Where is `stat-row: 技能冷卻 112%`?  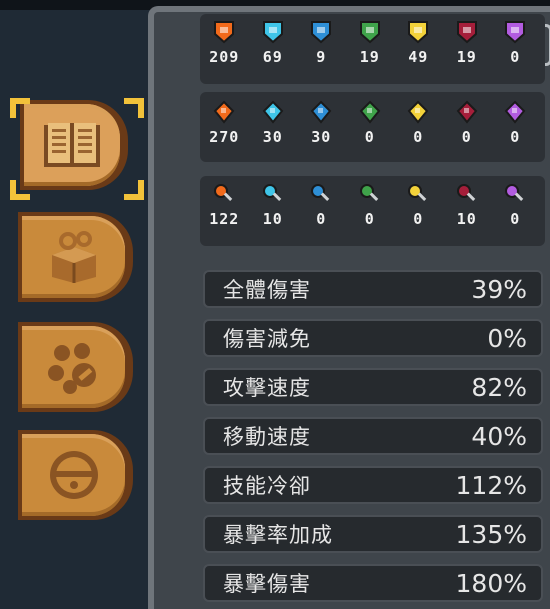 stat-row: 技能冷卻 112% is located at coordinates (373, 485).